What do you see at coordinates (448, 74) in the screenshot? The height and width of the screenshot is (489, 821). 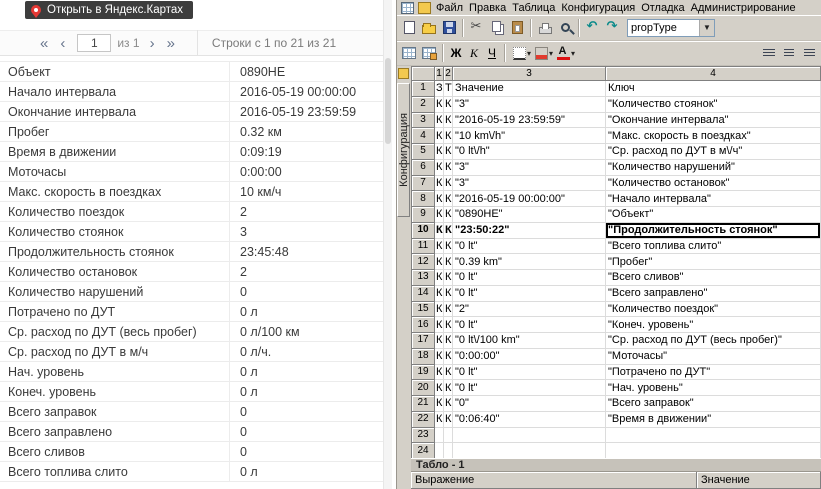 I see `column-header: 2` at bounding box center [448, 74].